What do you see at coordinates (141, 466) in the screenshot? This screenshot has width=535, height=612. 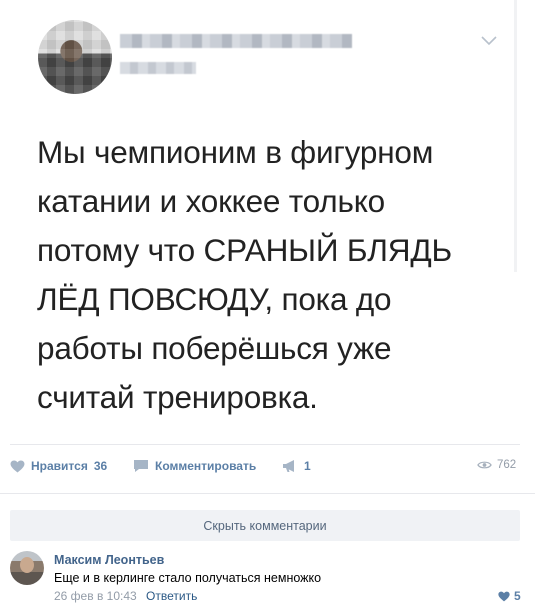 I see `comment-icon` at bounding box center [141, 466].